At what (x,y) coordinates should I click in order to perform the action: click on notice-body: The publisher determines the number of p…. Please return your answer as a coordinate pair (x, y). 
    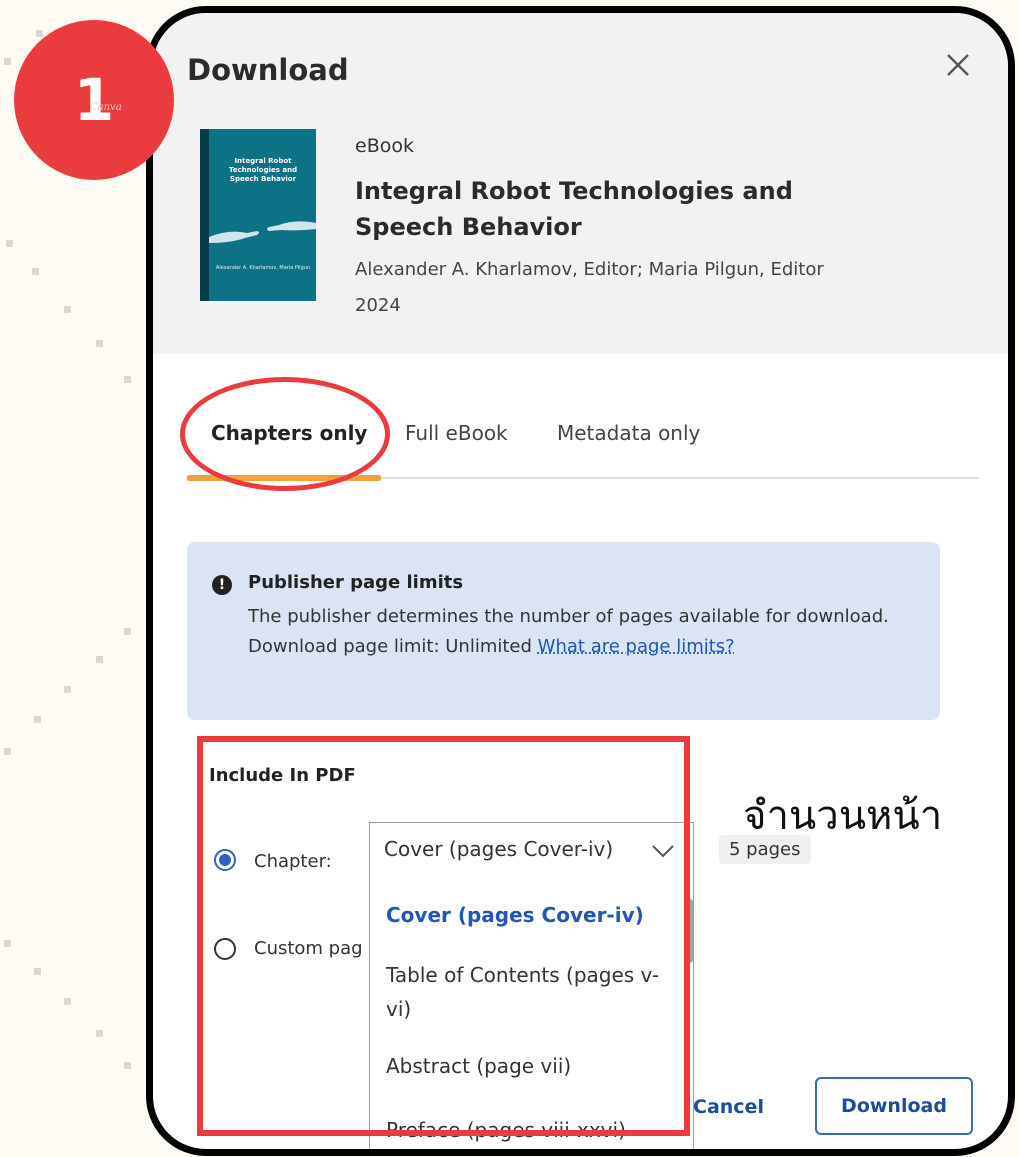
    Looking at the image, I should click on (578, 632).